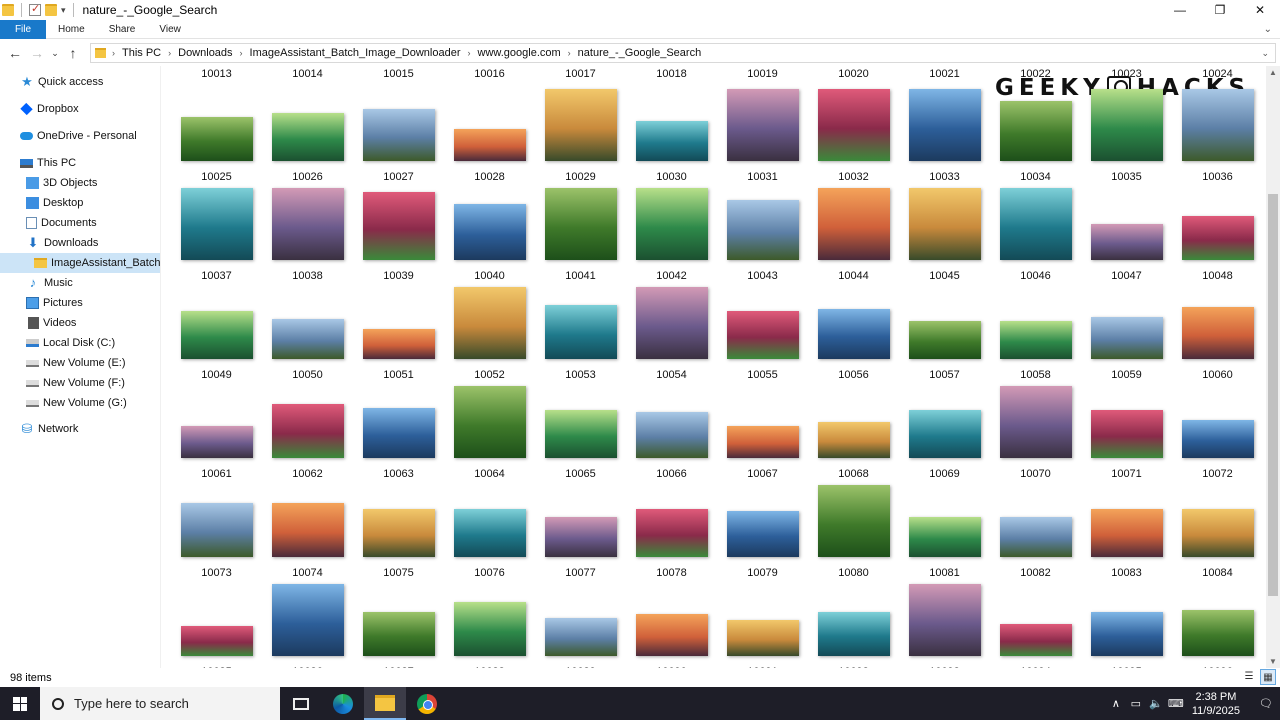  I want to click on scroll-down-icon: ▼, so click(1273, 661).